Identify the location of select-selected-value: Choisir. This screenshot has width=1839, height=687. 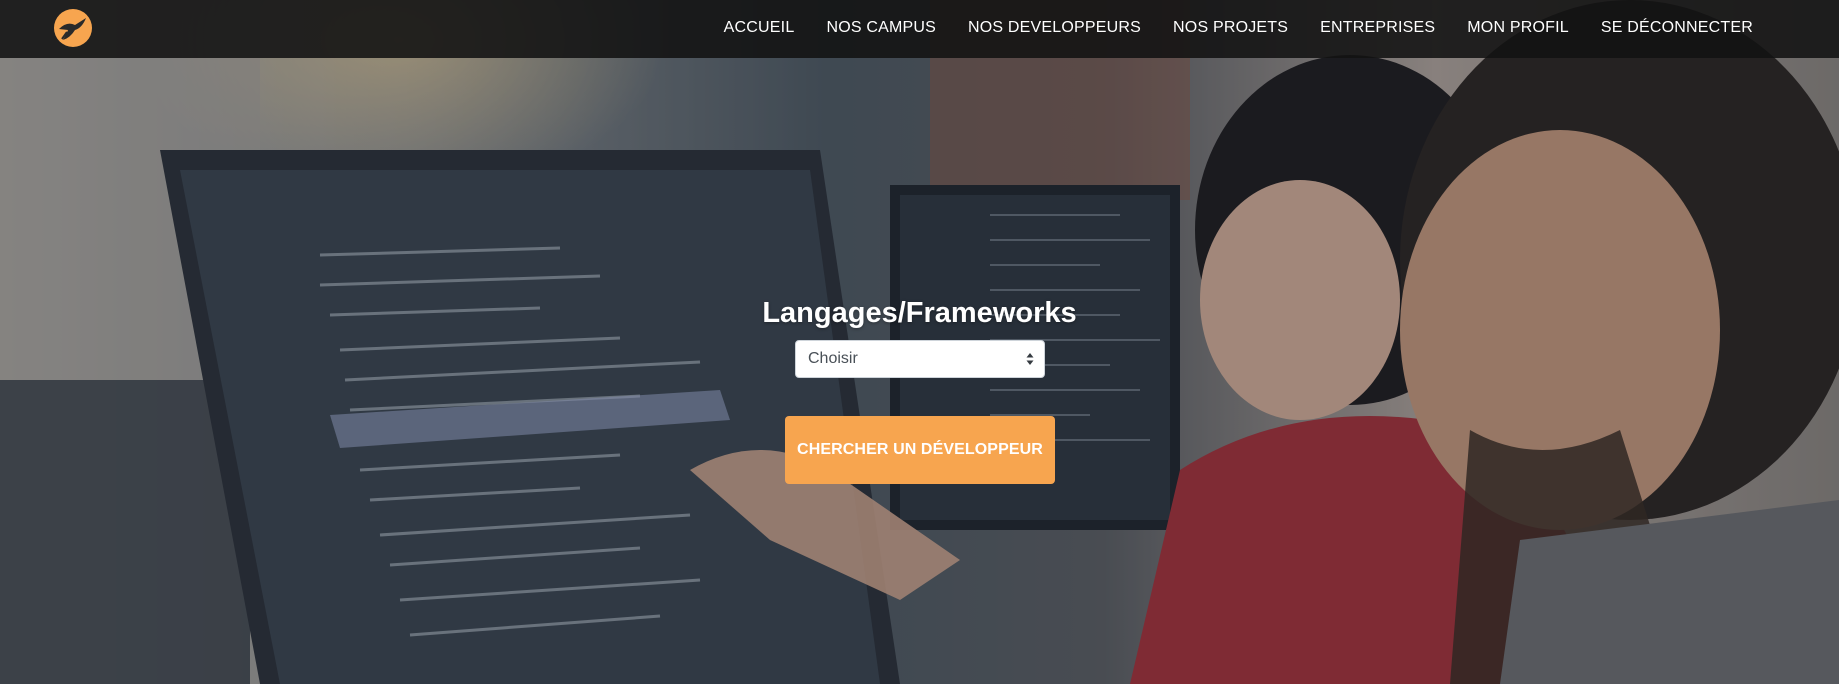
(833, 358).